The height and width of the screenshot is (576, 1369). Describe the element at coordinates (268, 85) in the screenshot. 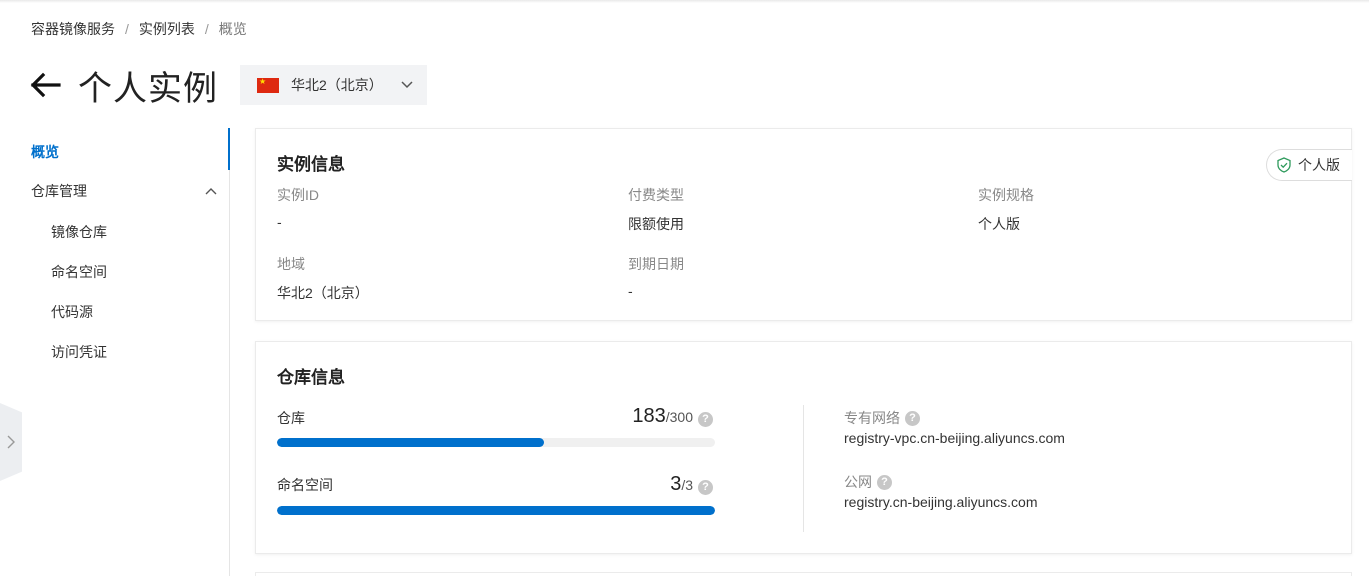

I see `china-flag-icon: ★` at that location.